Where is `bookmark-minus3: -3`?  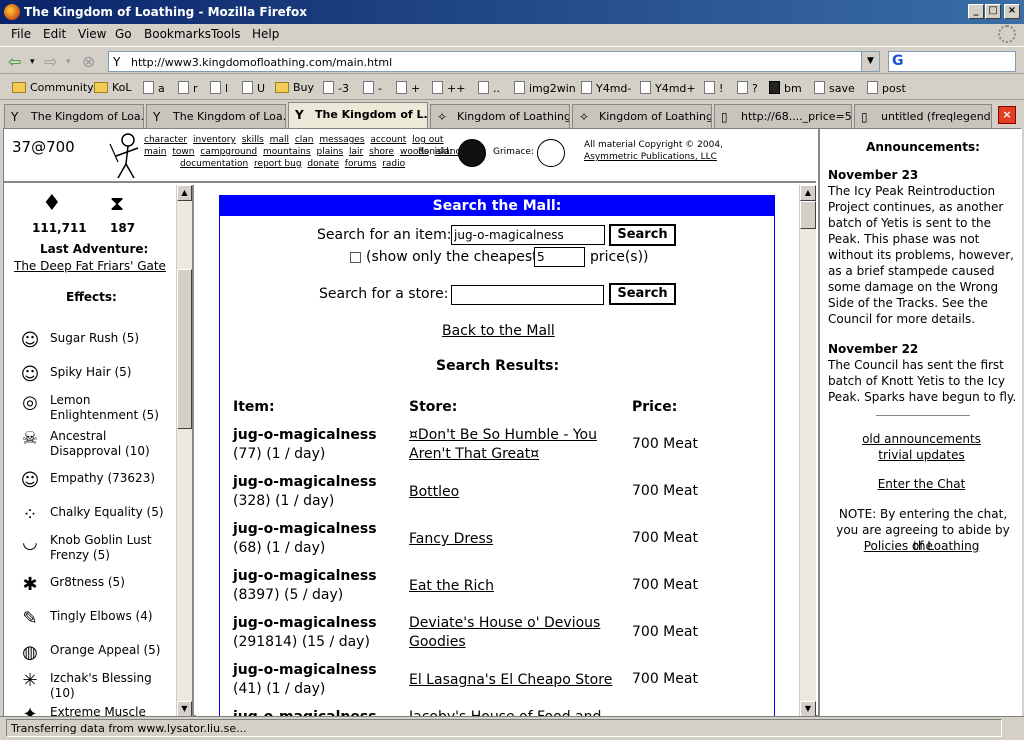 bookmark-minus3: -3 is located at coordinates (336, 88).